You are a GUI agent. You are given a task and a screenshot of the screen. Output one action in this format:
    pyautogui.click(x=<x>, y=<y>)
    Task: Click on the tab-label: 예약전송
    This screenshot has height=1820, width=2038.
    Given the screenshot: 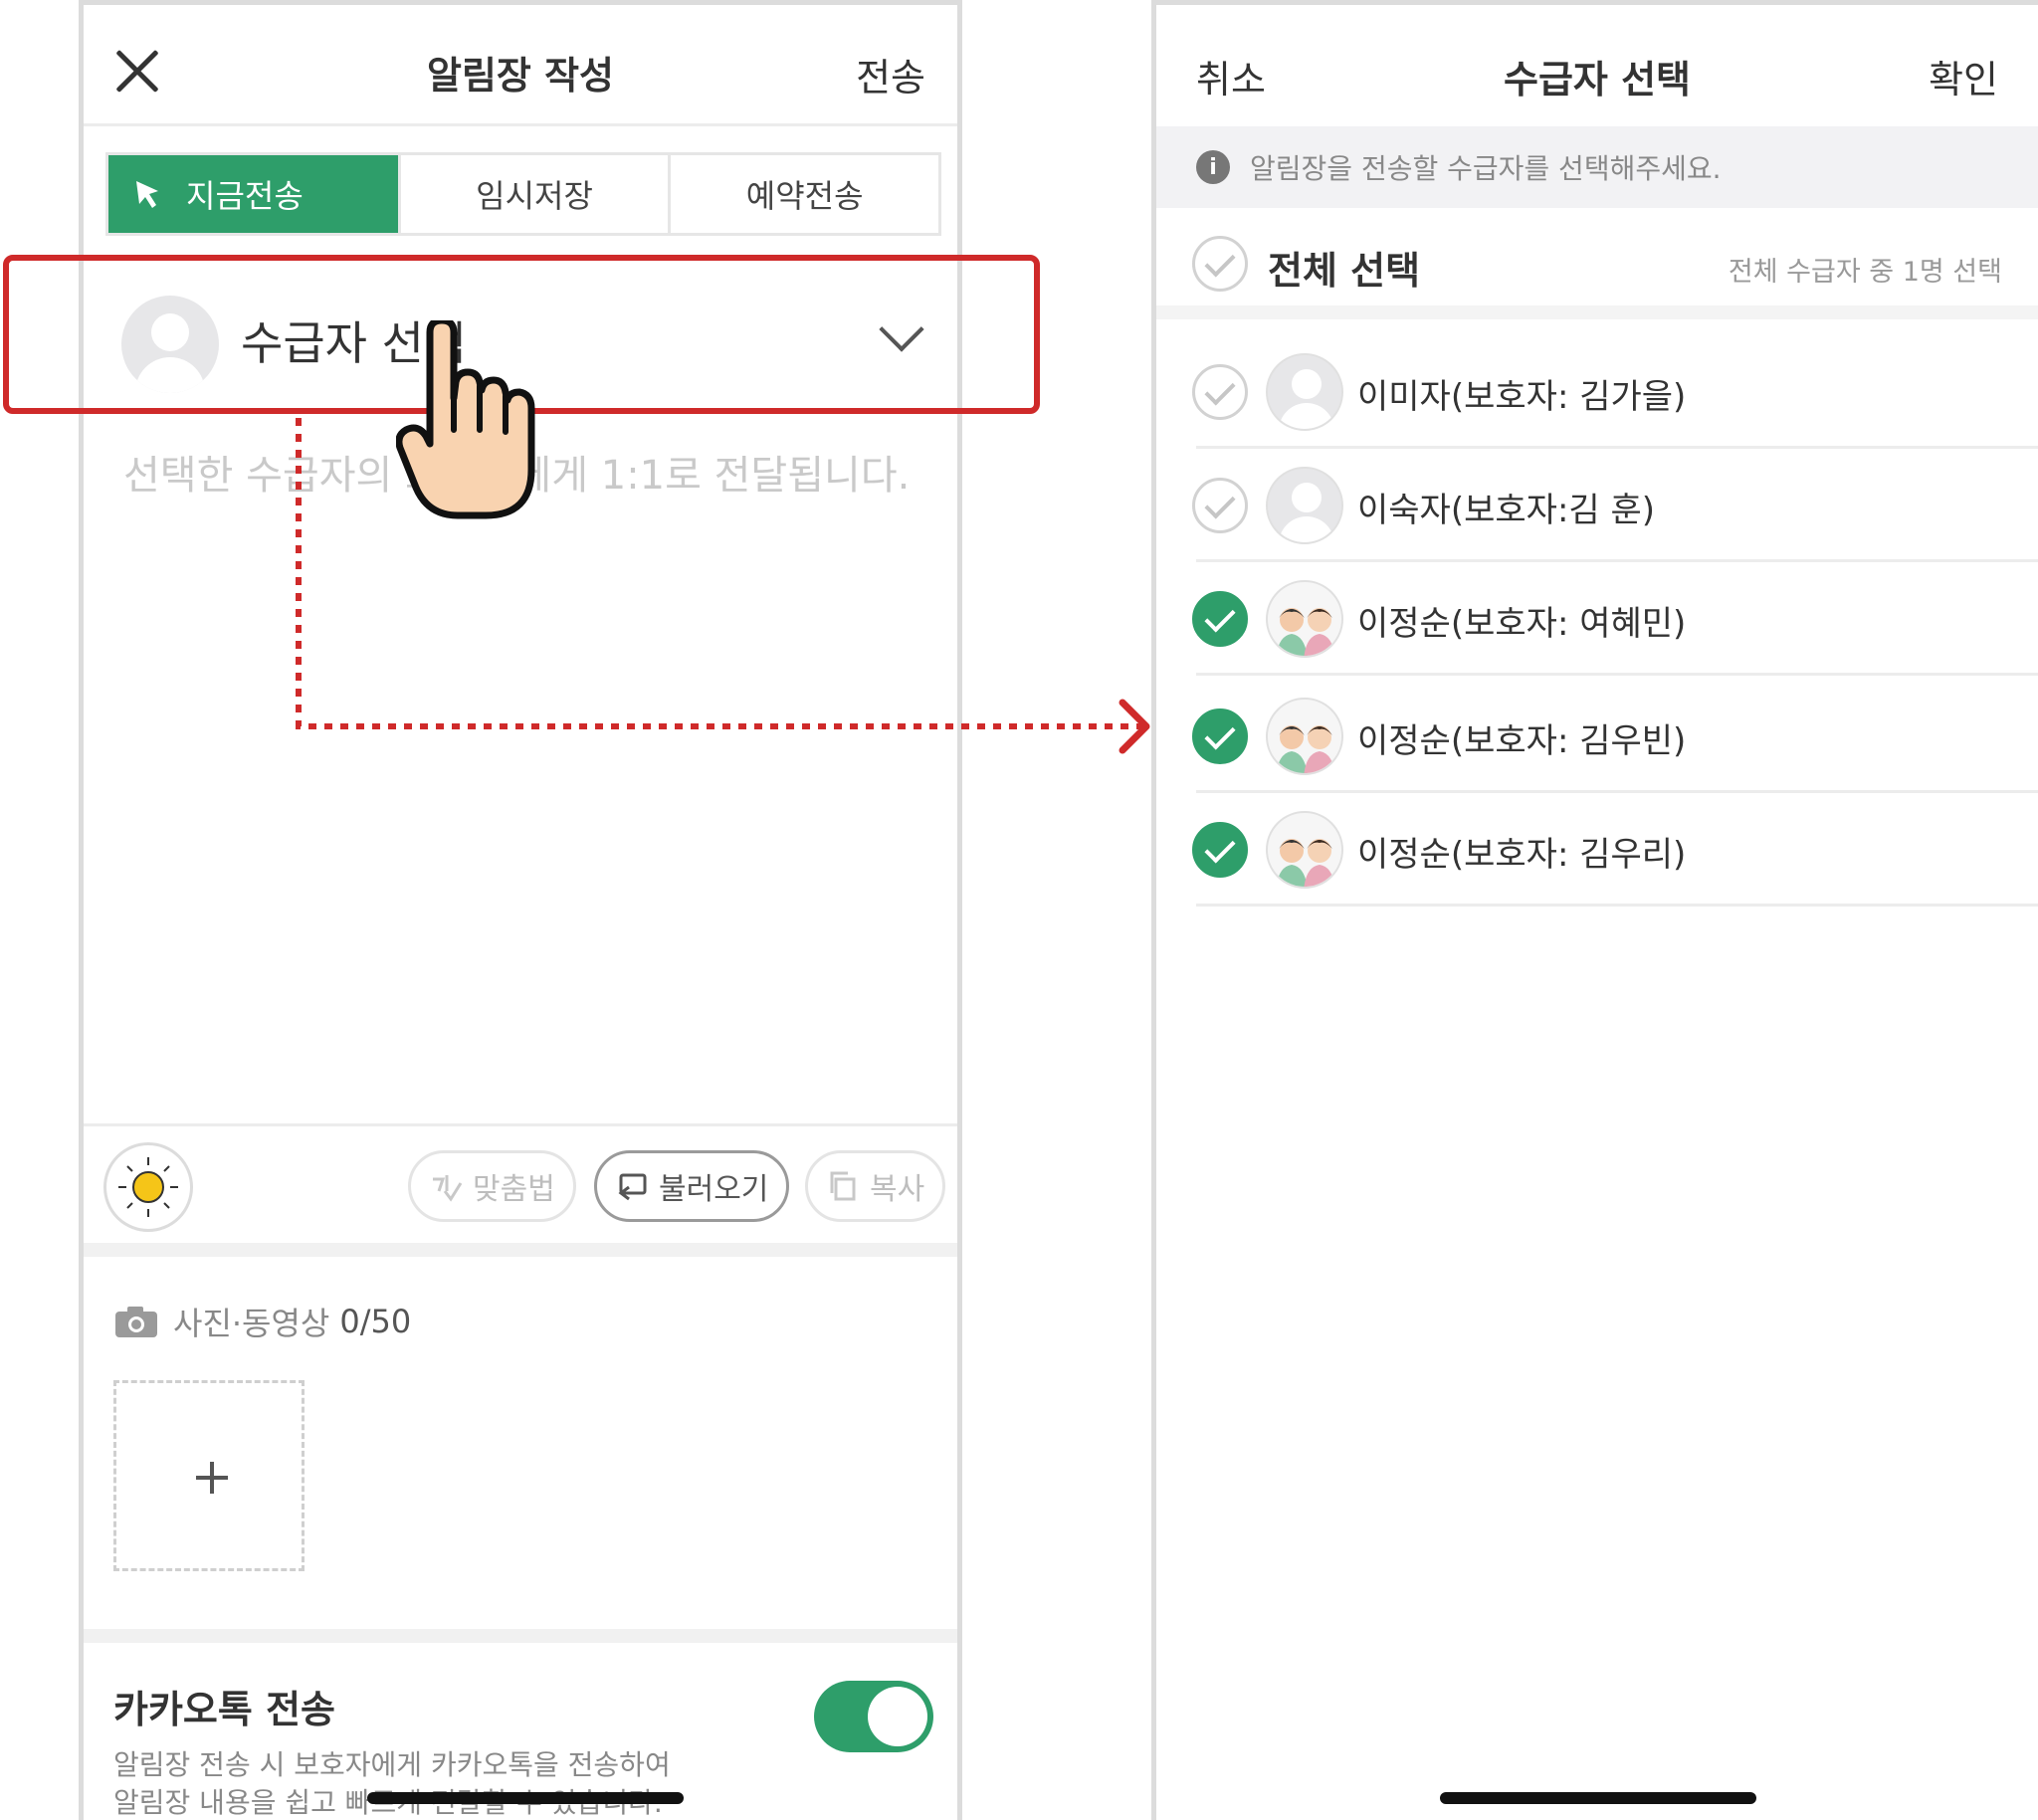 What is the action you would take?
    pyautogui.click(x=804, y=196)
    